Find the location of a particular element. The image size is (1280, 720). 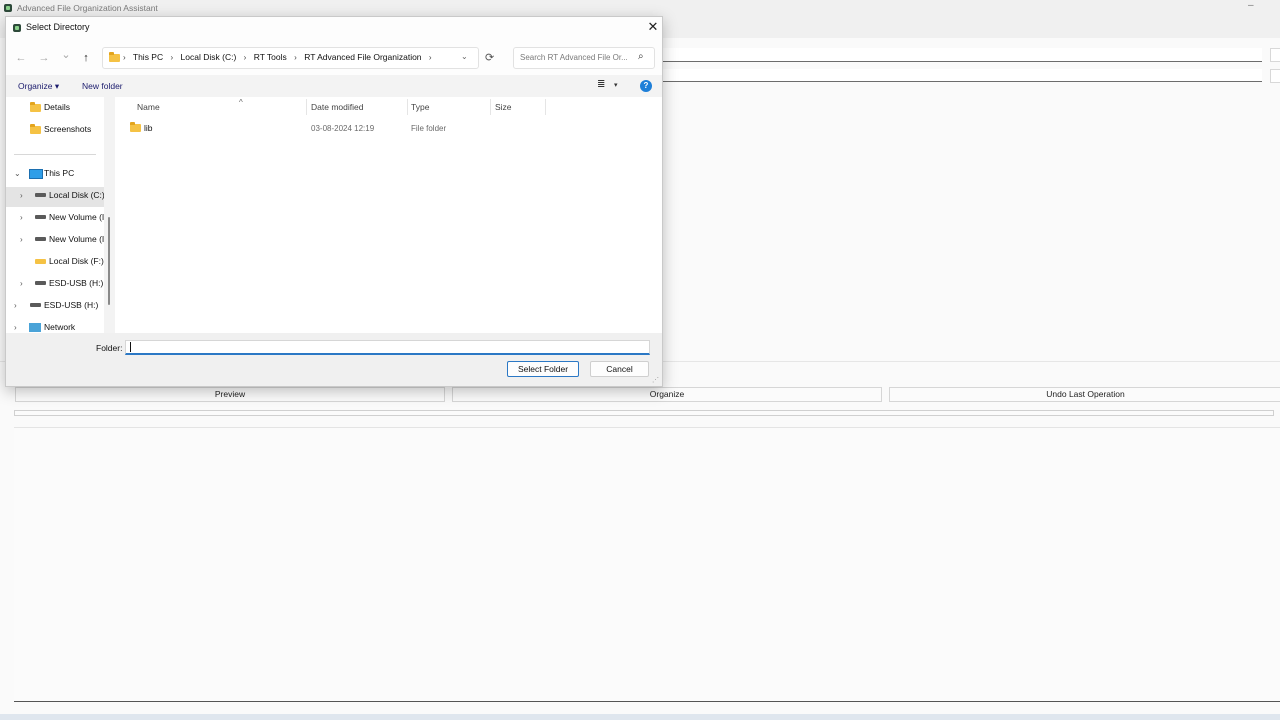

nav-item-label: Network is located at coordinates (60, 327).